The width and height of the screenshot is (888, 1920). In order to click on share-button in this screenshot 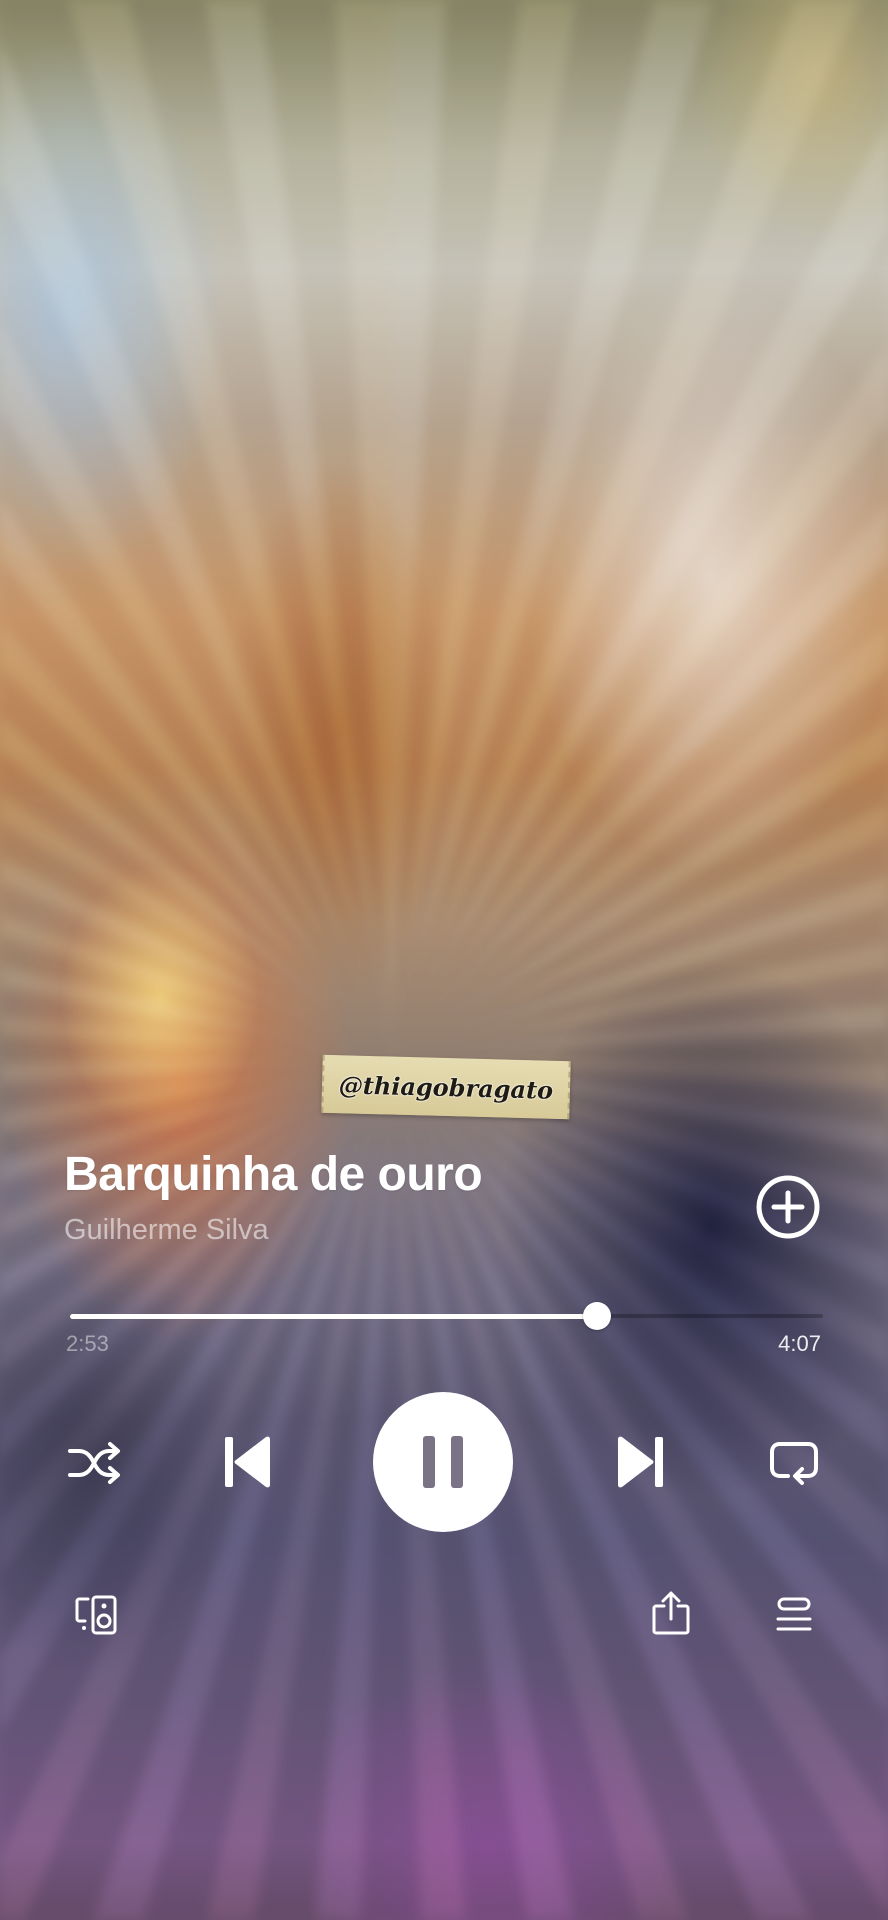, I will do `click(671, 1613)`.